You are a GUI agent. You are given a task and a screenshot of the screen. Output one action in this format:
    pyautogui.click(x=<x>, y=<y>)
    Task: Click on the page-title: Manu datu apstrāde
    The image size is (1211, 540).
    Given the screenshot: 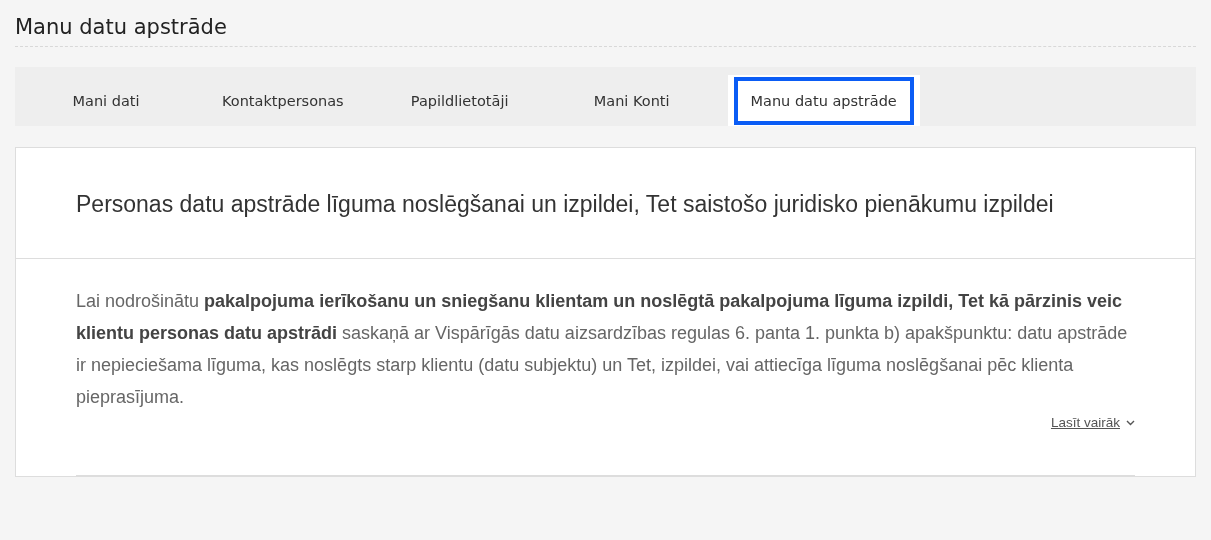 What is the action you would take?
    pyautogui.click(x=121, y=27)
    